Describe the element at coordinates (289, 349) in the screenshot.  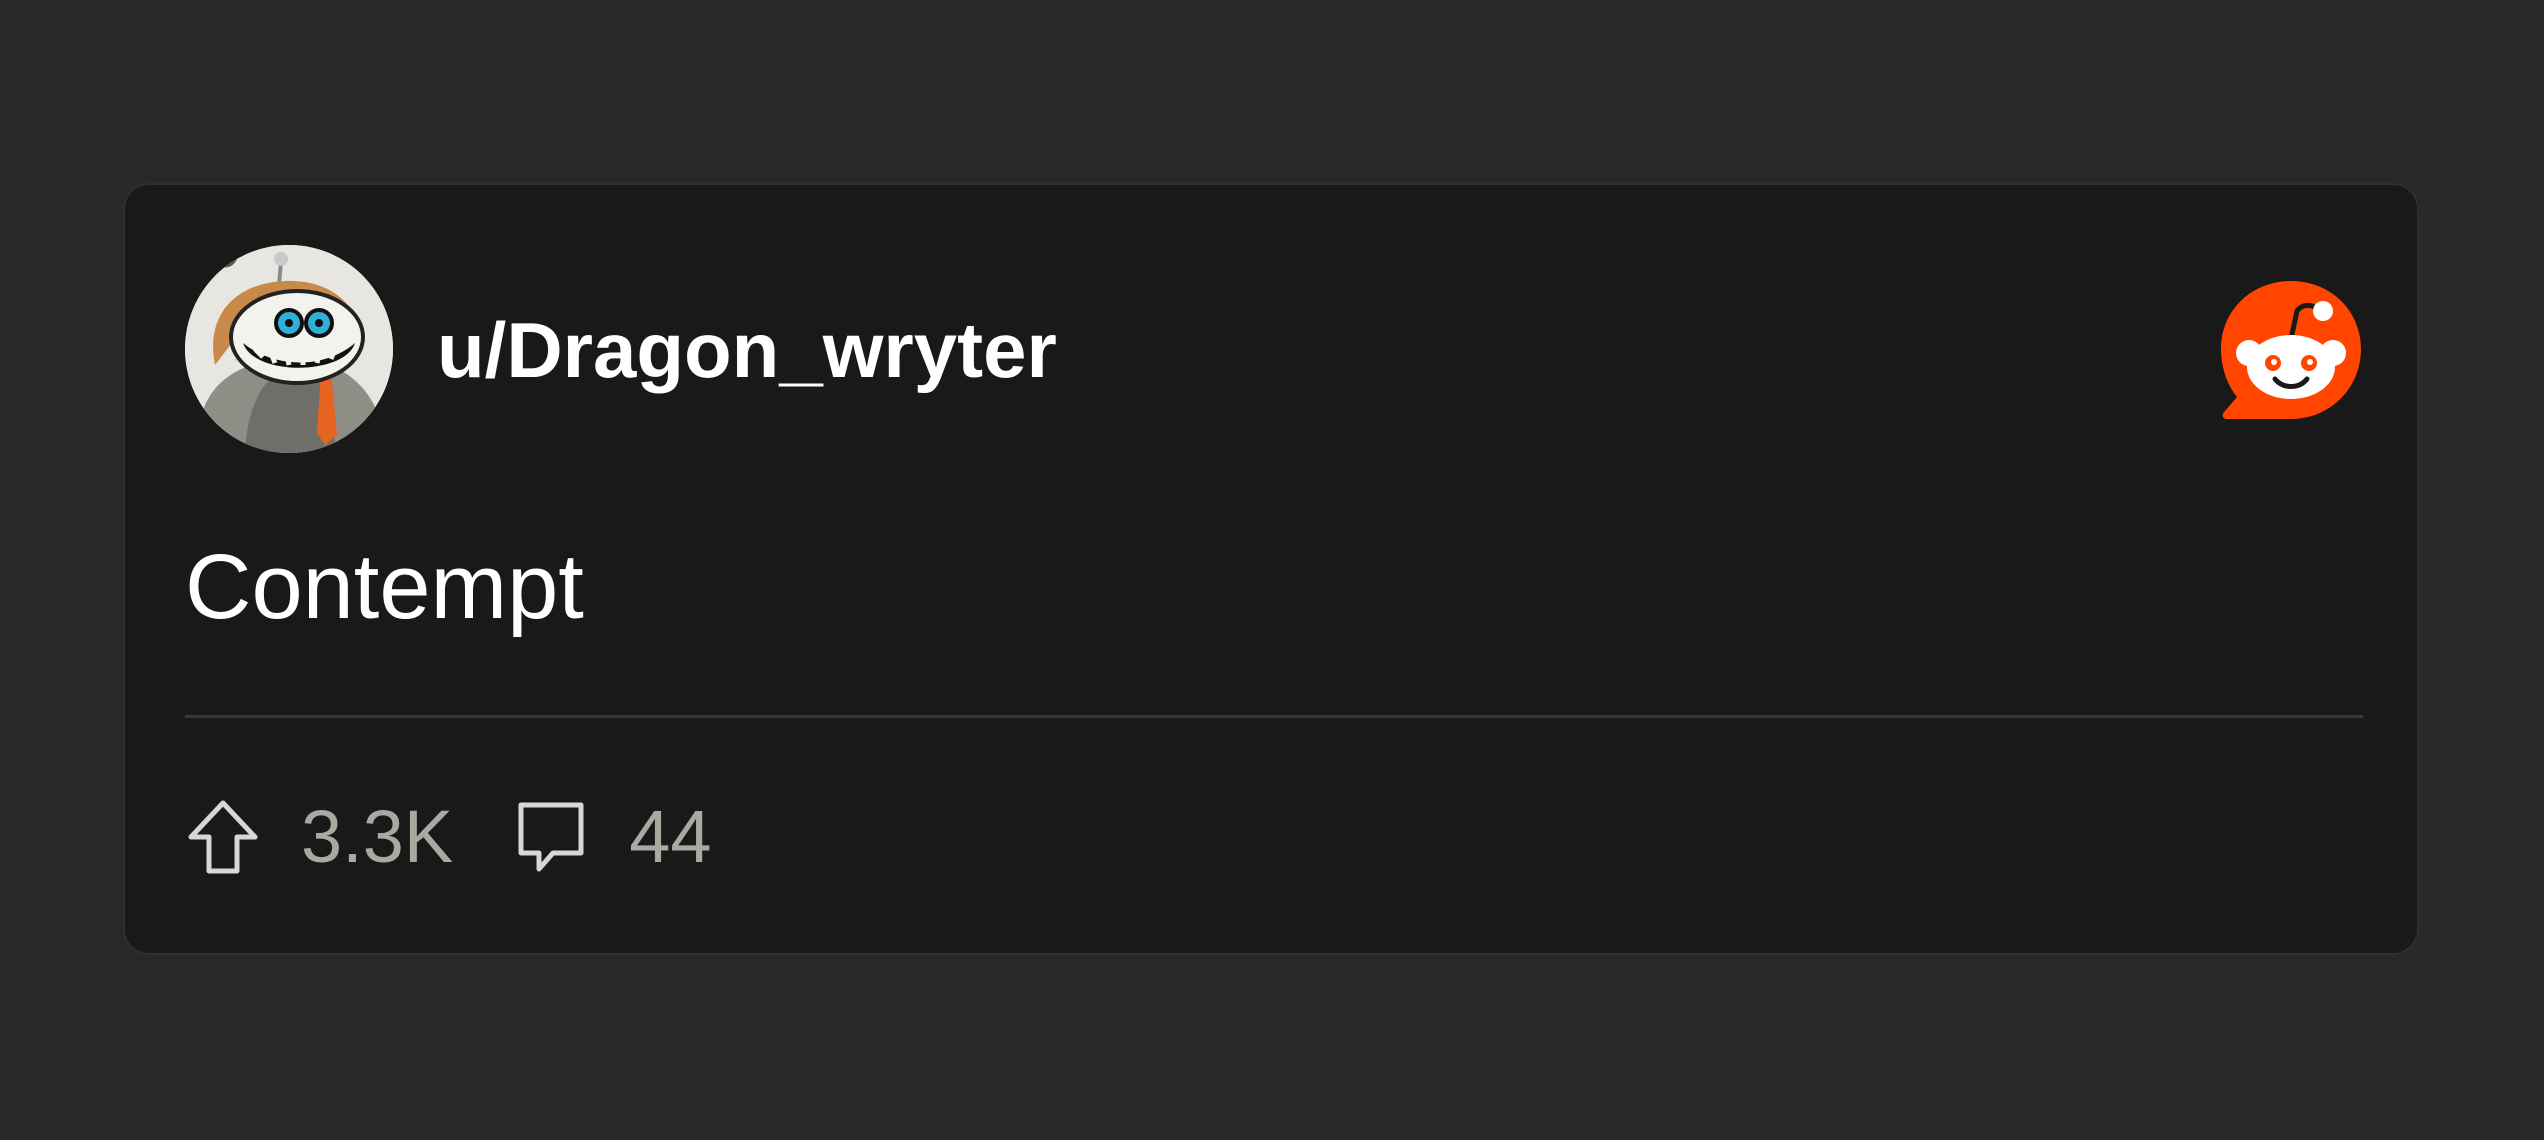
I see `user-avatar` at that location.